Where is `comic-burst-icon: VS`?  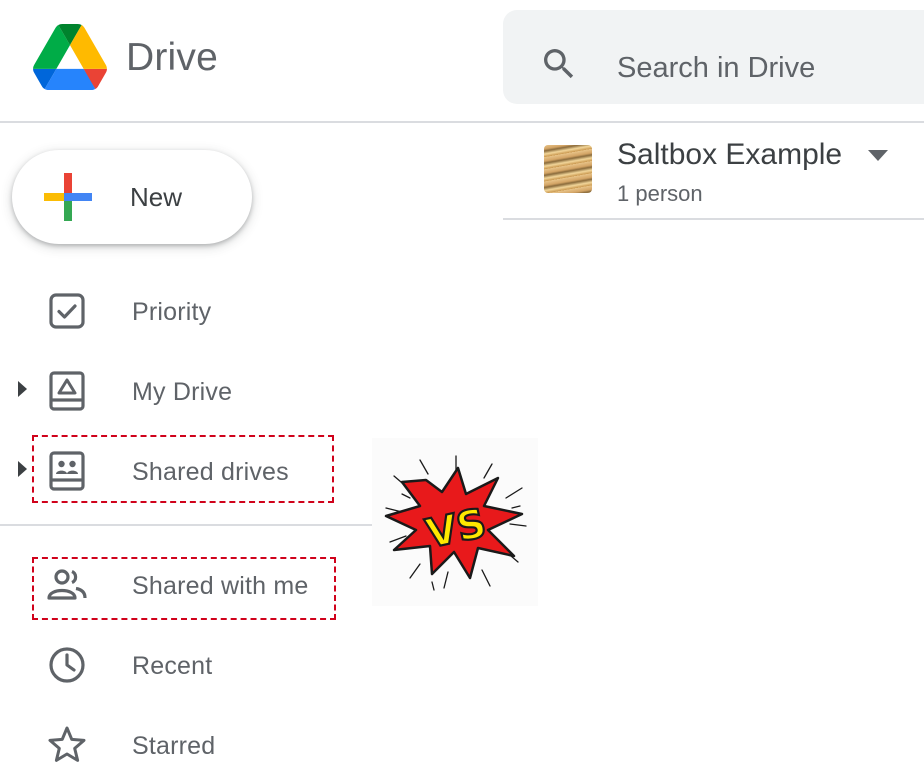
comic-burst-icon: VS is located at coordinates (455, 523).